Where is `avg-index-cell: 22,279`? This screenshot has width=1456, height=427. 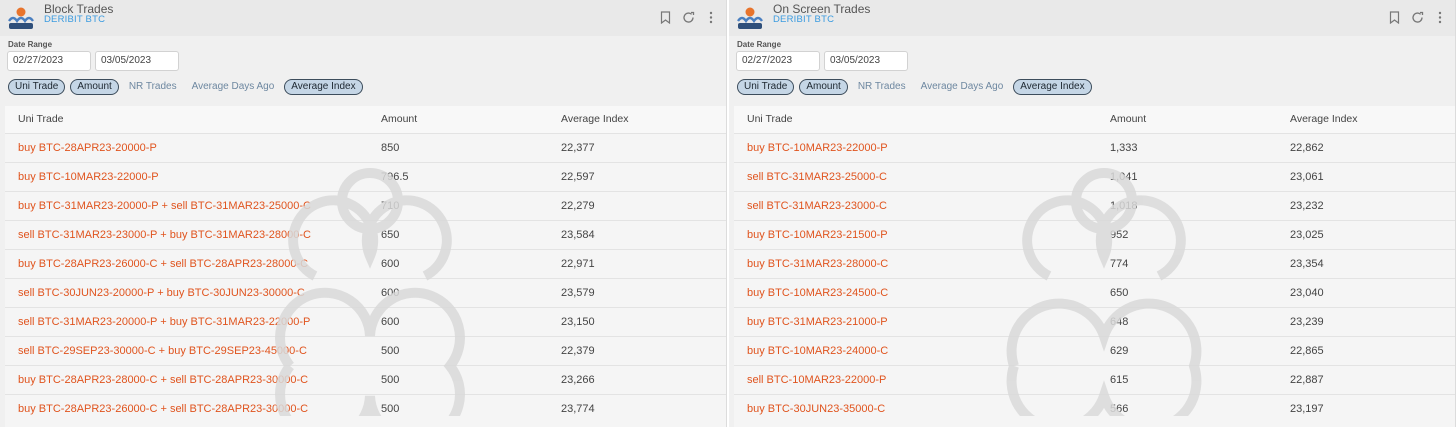 avg-index-cell: 22,279 is located at coordinates (578, 205).